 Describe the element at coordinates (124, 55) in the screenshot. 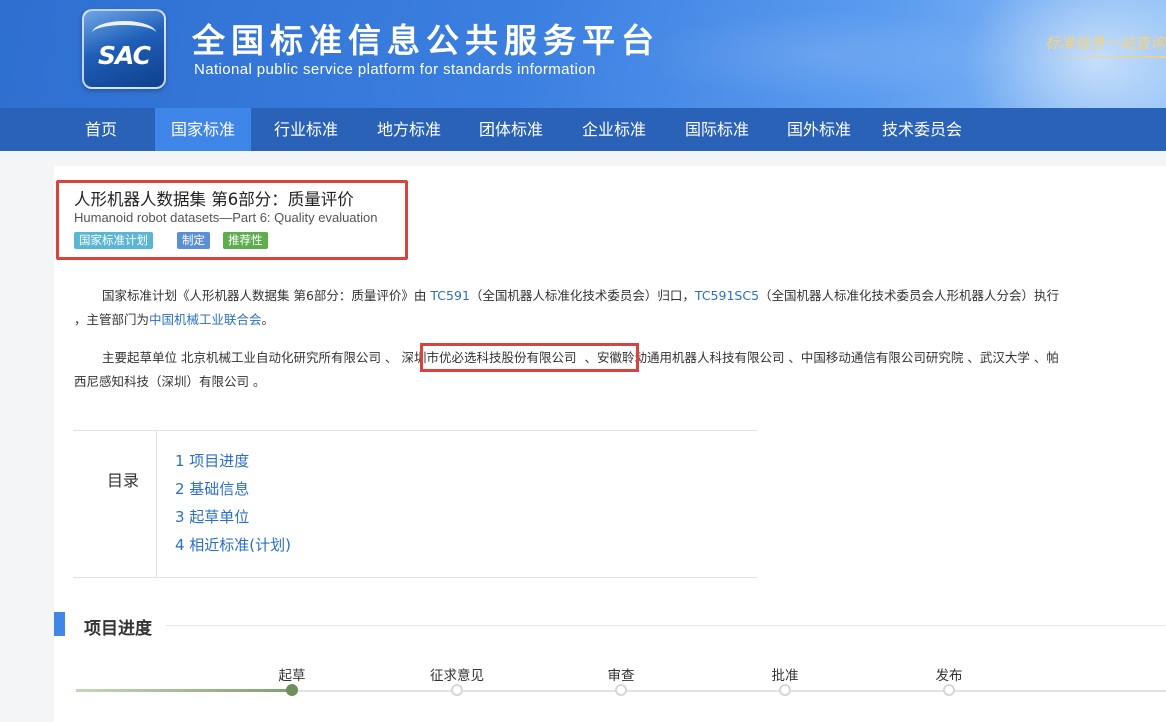

I see `logo-text: SAC` at that location.